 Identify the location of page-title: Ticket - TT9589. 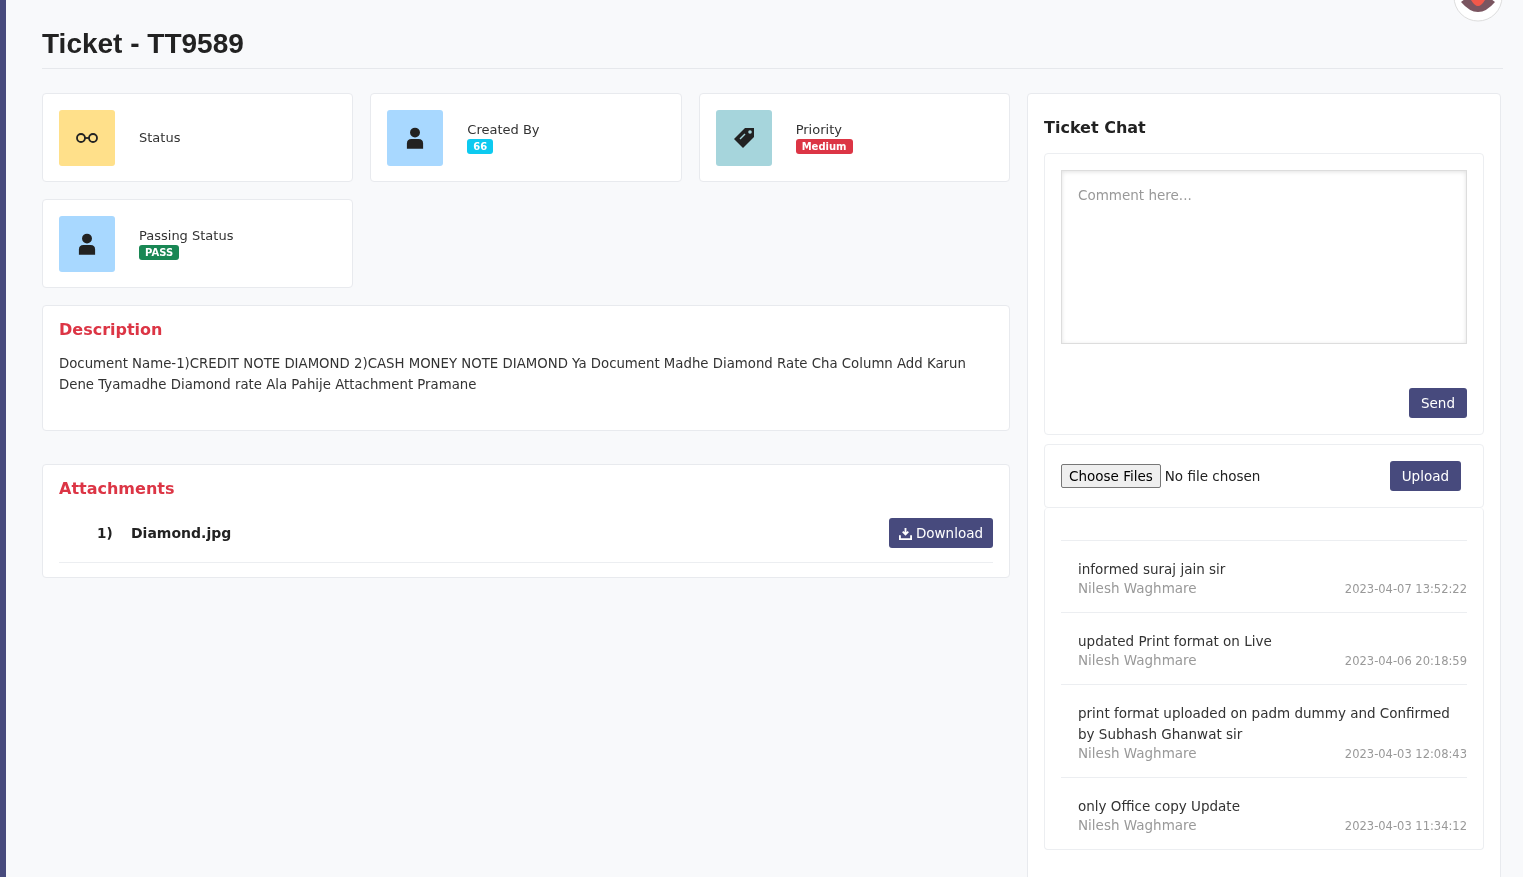
(772, 34).